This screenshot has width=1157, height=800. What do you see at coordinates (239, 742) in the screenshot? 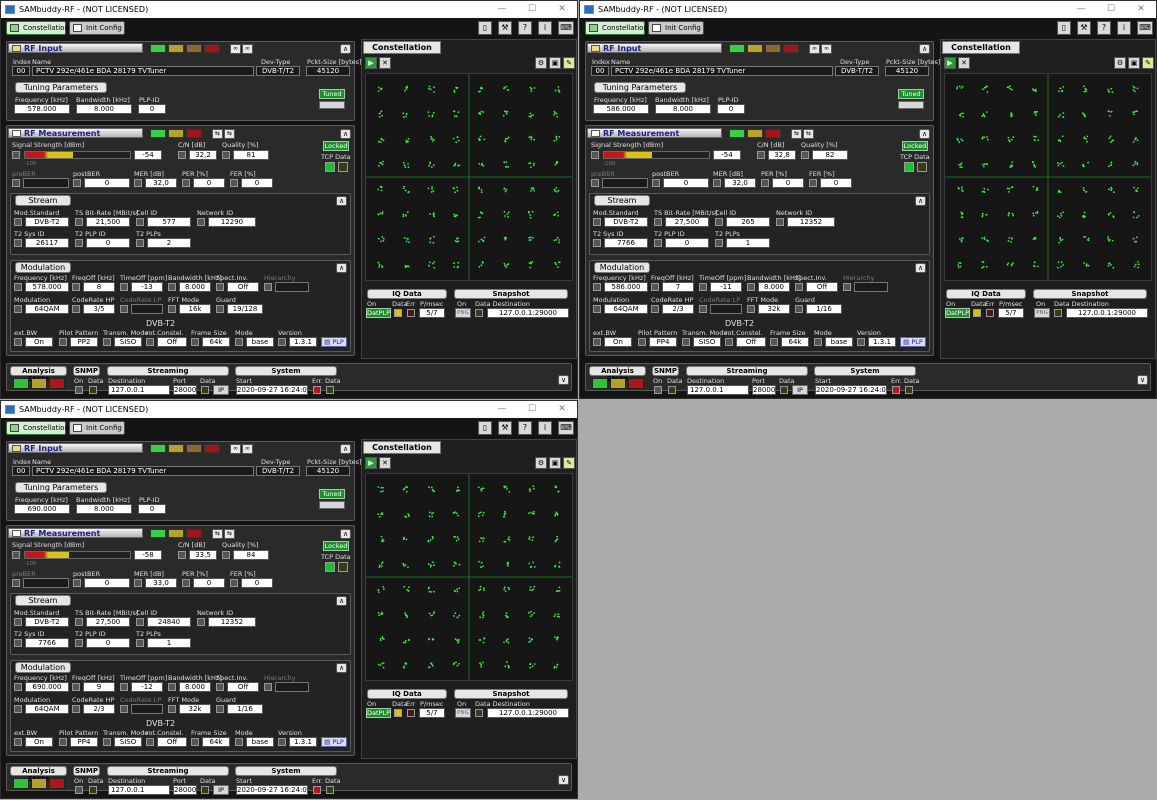
I see `mode-checkbox` at bounding box center [239, 742].